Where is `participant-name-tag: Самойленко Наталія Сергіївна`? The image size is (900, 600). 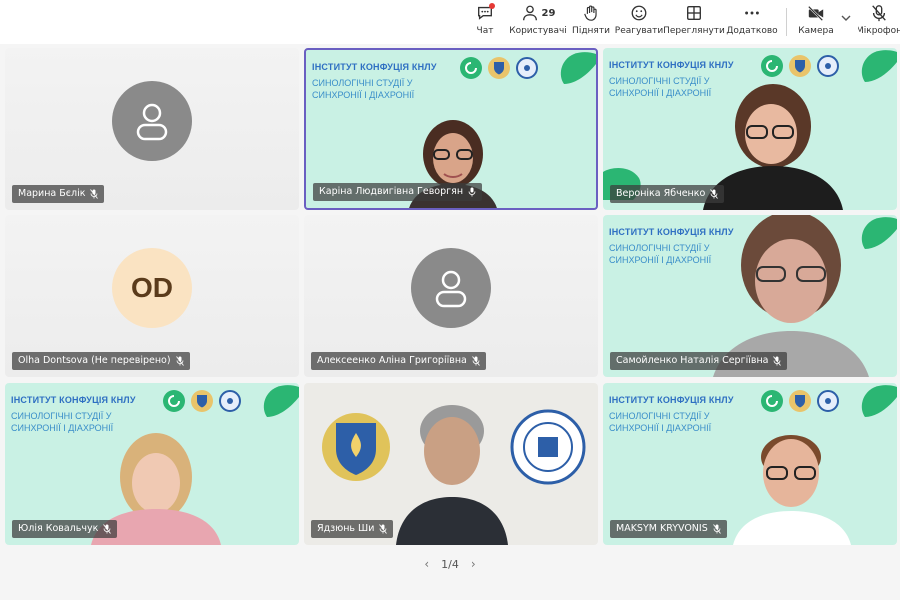 participant-name-tag: Самойленко Наталія Сергіївна is located at coordinates (699, 361).